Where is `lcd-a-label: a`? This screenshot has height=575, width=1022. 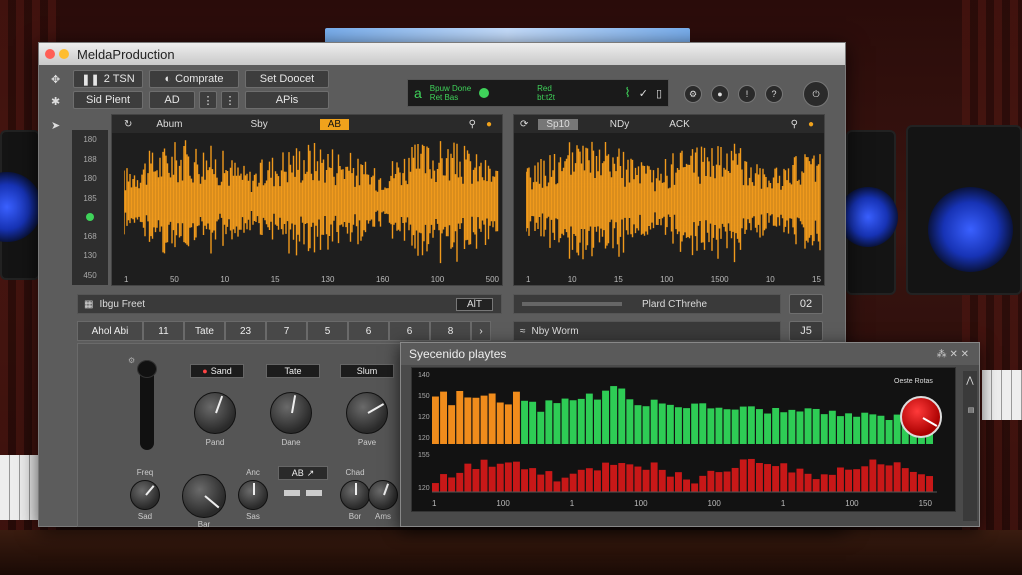
lcd-a-label: a is located at coordinates (418, 93).